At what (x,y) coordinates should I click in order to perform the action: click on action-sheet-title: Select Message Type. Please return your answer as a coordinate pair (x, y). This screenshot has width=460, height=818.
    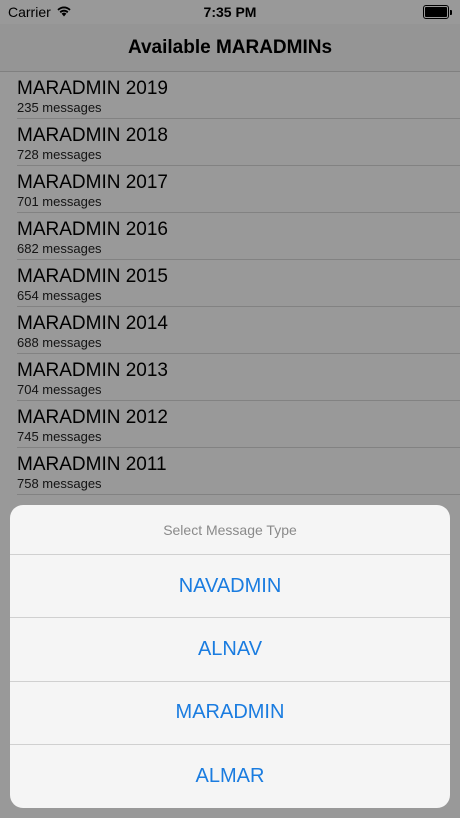
    Looking at the image, I should click on (230, 530).